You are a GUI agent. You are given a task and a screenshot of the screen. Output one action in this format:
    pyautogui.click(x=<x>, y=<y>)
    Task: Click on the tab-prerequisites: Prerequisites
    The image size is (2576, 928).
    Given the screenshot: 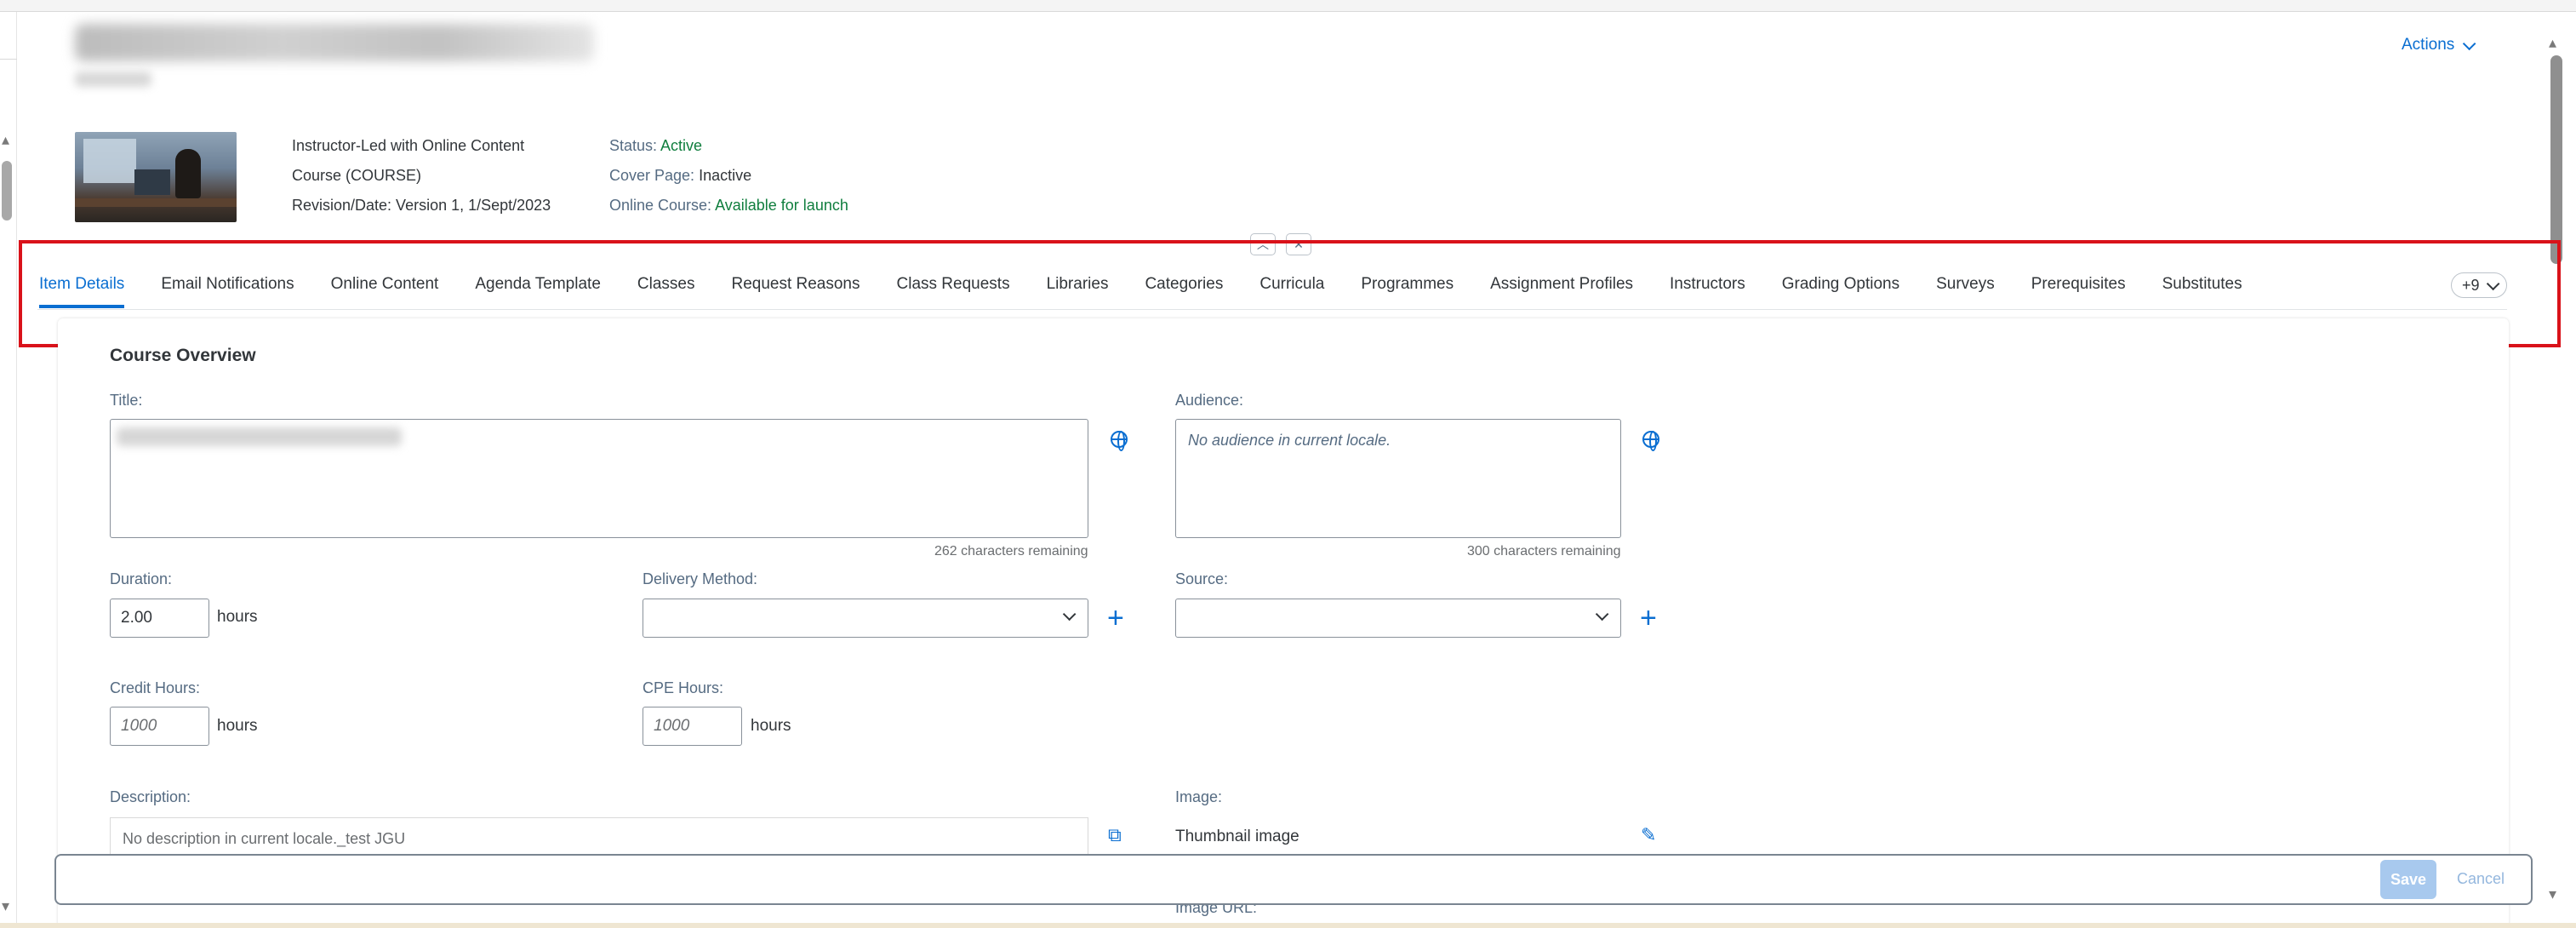 What is the action you would take?
    pyautogui.click(x=2078, y=290)
    